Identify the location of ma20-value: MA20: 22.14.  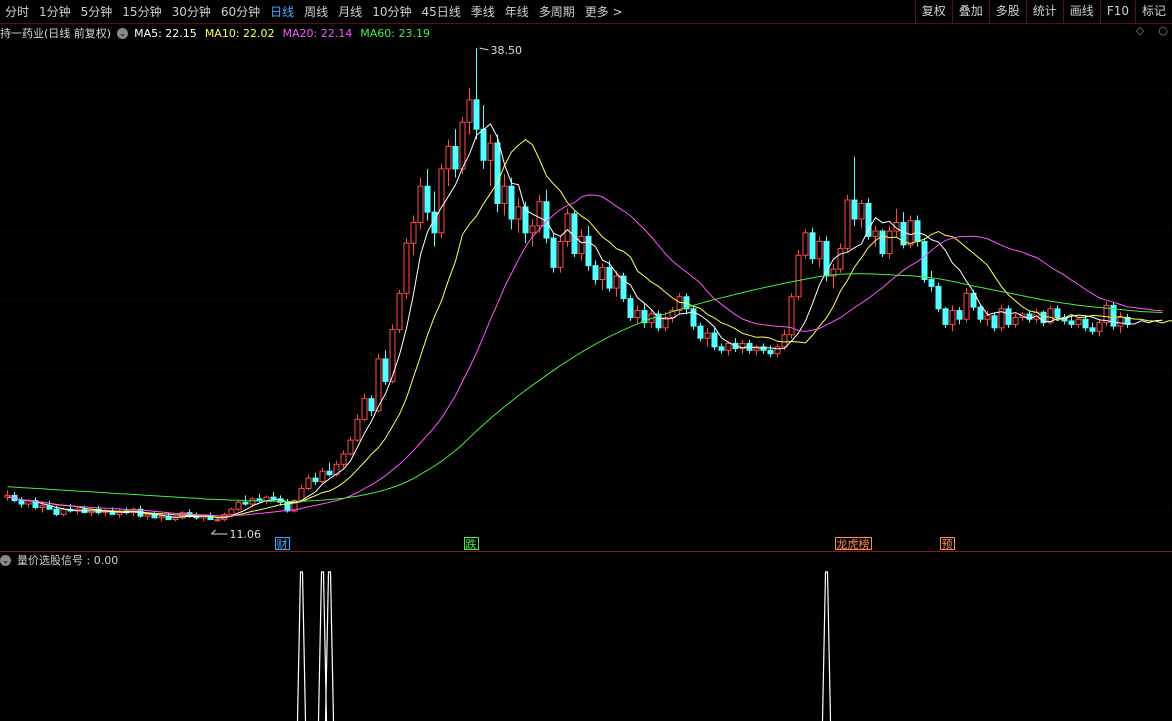
(317, 33).